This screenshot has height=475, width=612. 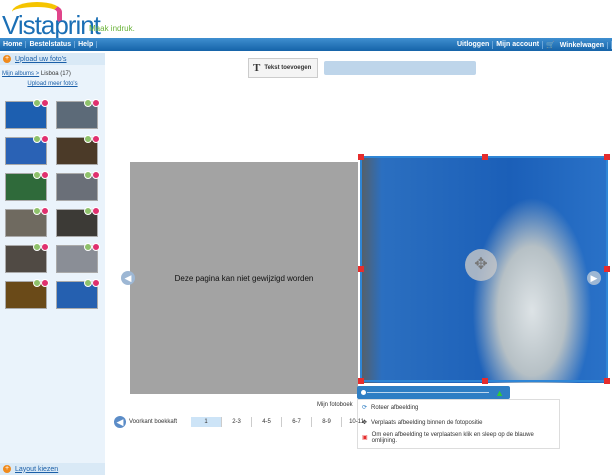 What do you see at coordinates (128, 278) in the screenshot?
I see `prev-page-arrow: ◀` at bounding box center [128, 278].